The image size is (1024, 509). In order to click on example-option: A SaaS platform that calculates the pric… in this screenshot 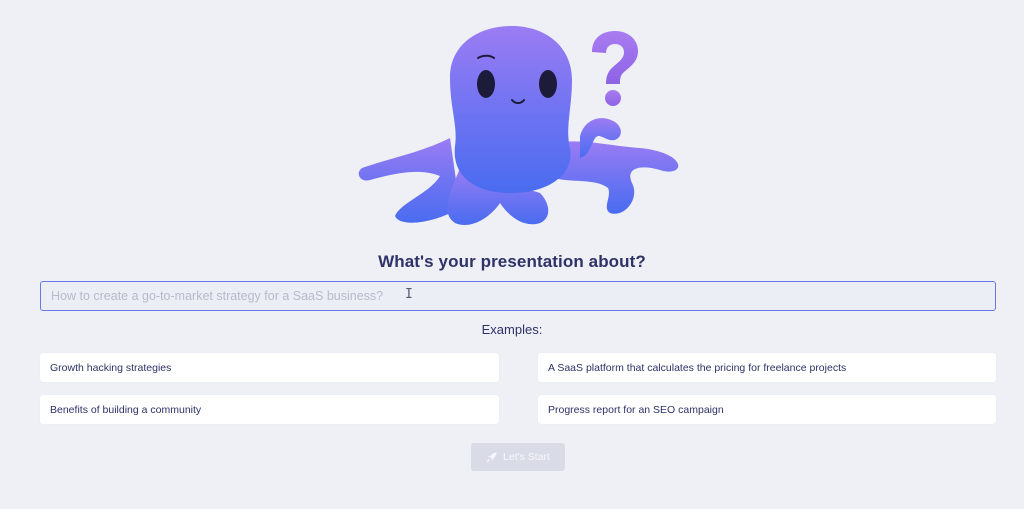, I will do `click(767, 367)`.